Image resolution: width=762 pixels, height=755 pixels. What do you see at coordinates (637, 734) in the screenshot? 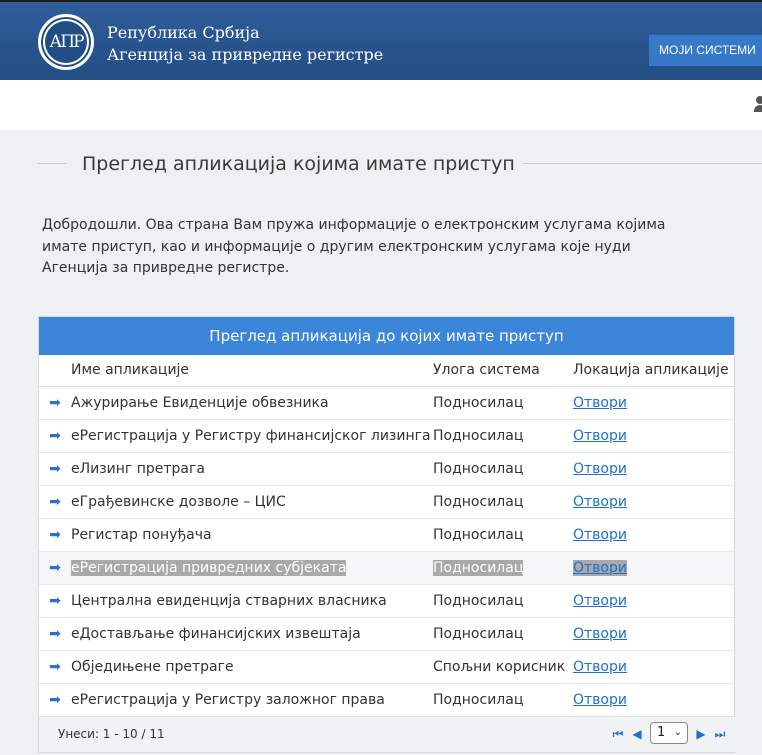
I see `prev-page-icon: ◀` at bounding box center [637, 734].